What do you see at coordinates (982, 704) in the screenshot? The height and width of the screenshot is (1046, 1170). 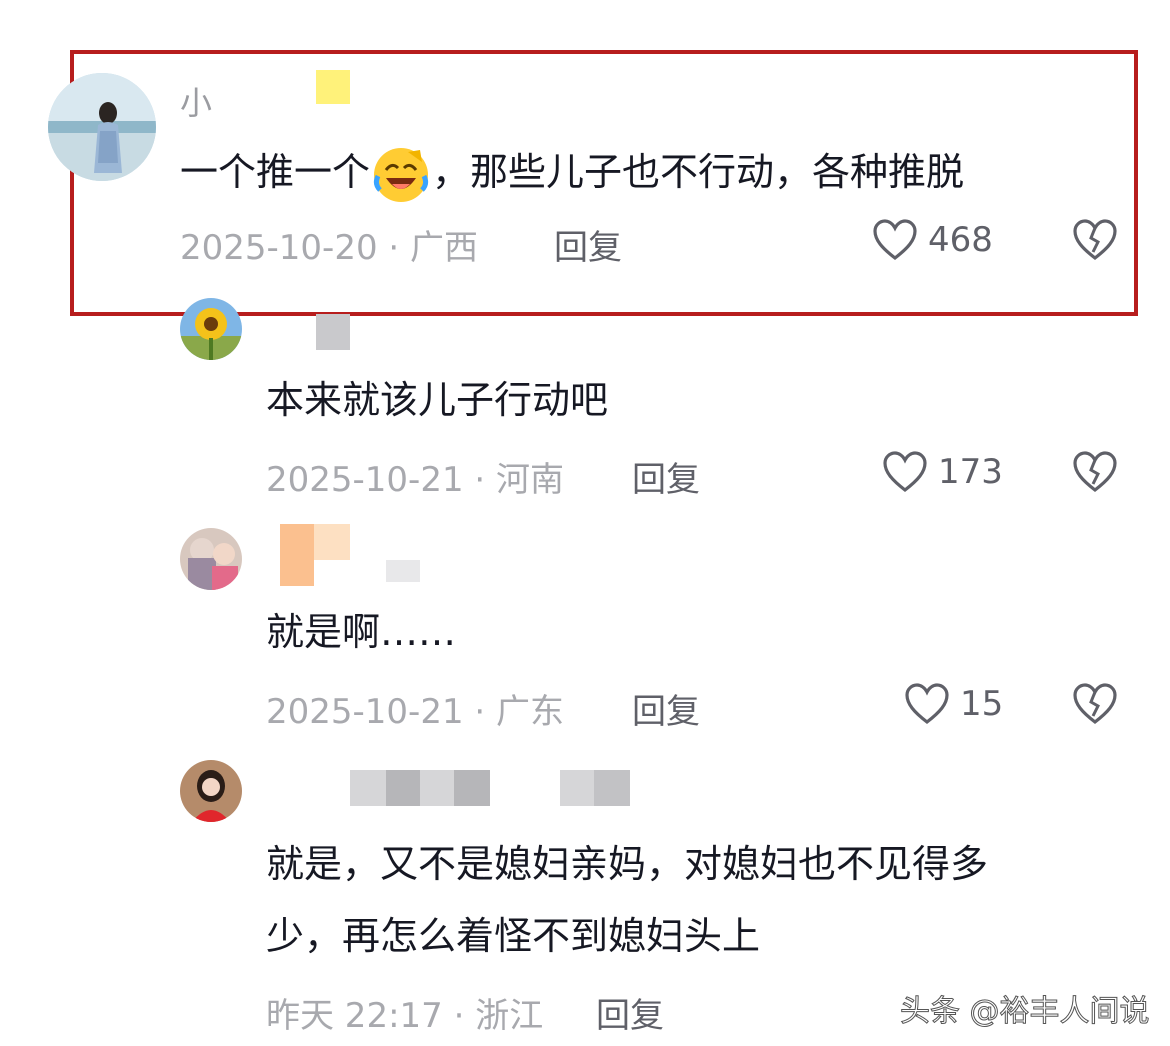 I see `like-count: 15` at bounding box center [982, 704].